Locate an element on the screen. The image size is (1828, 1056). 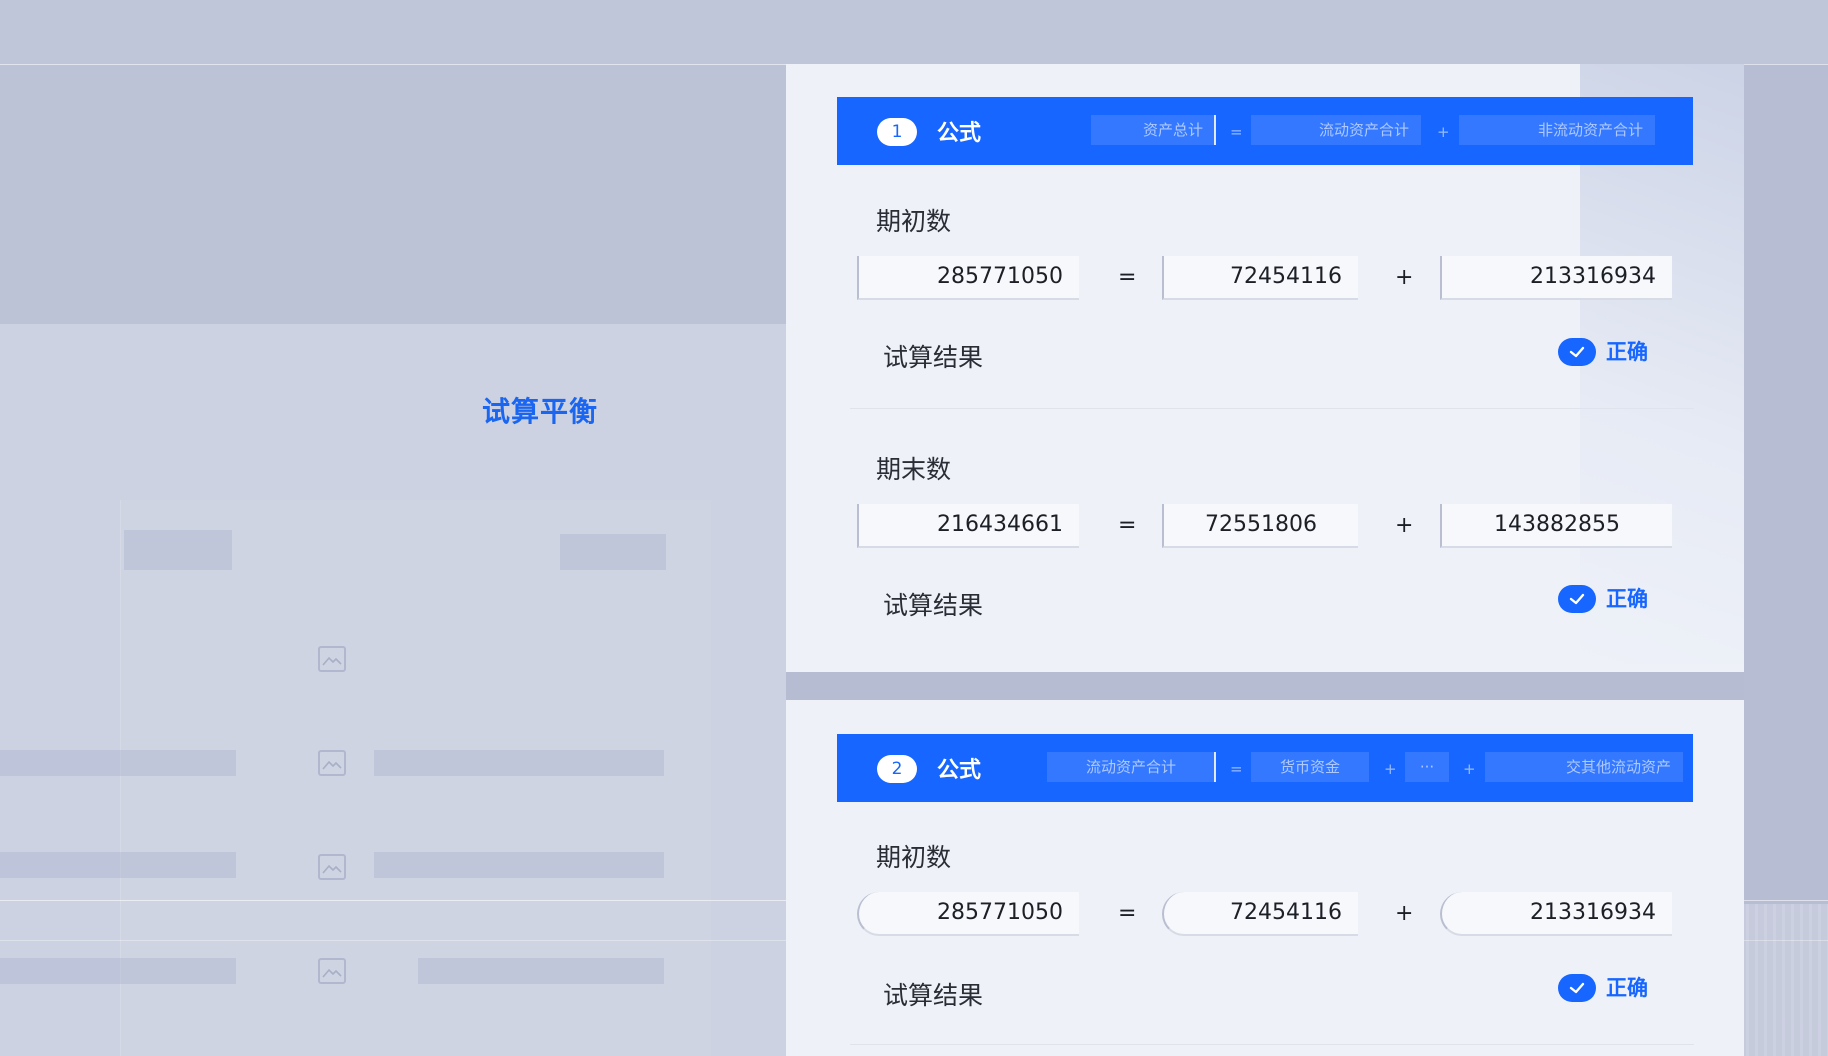
formula-bar-2: 2 公式 流动资产合计 = 货币资金 + ··· + 交其他流动资产 is located at coordinates (1265, 768).